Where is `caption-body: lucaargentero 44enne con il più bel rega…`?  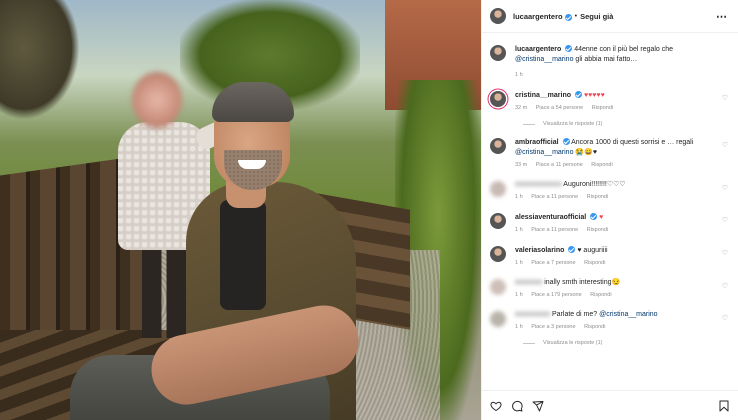 caption-body: lucaargentero 44enne con il più bel rega… is located at coordinates (621, 62).